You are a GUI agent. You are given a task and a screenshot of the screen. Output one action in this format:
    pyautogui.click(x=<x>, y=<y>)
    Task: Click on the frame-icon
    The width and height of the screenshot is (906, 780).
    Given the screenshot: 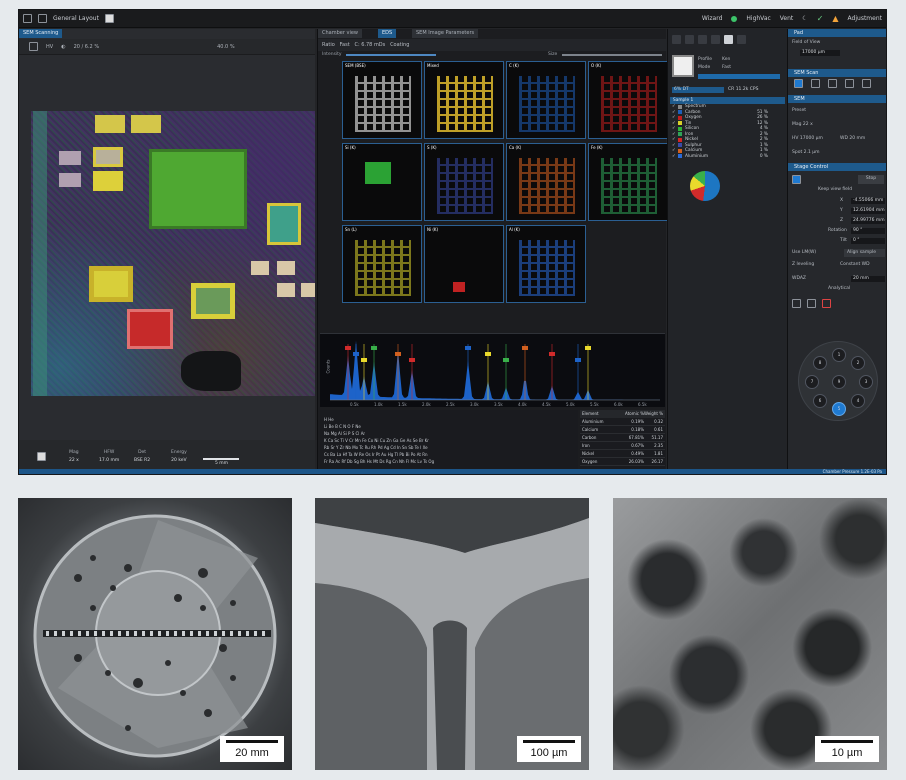 What is the action you would take?
    pyautogui.click(x=33, y=46)
    